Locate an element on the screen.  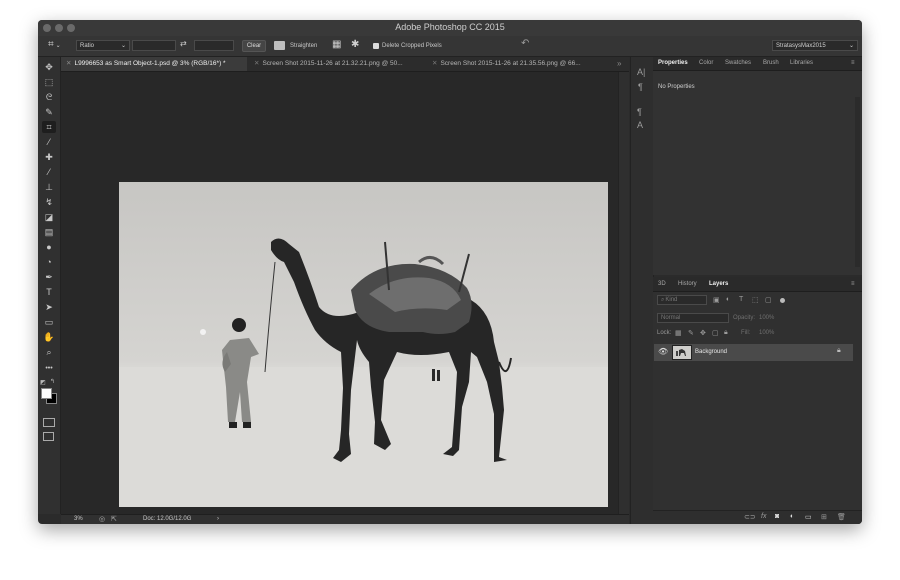
tab-3d: 3D is located at coordinates (662, 283).